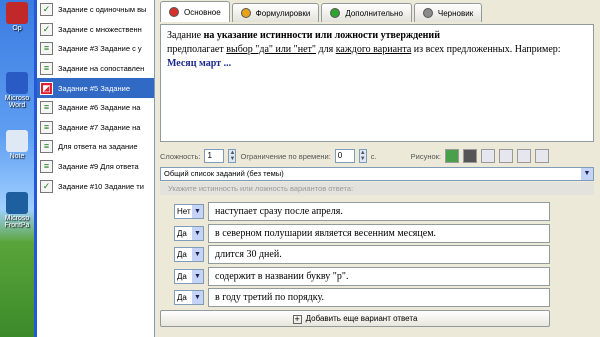  I want to click on notepad-icon, so click(17, 141).